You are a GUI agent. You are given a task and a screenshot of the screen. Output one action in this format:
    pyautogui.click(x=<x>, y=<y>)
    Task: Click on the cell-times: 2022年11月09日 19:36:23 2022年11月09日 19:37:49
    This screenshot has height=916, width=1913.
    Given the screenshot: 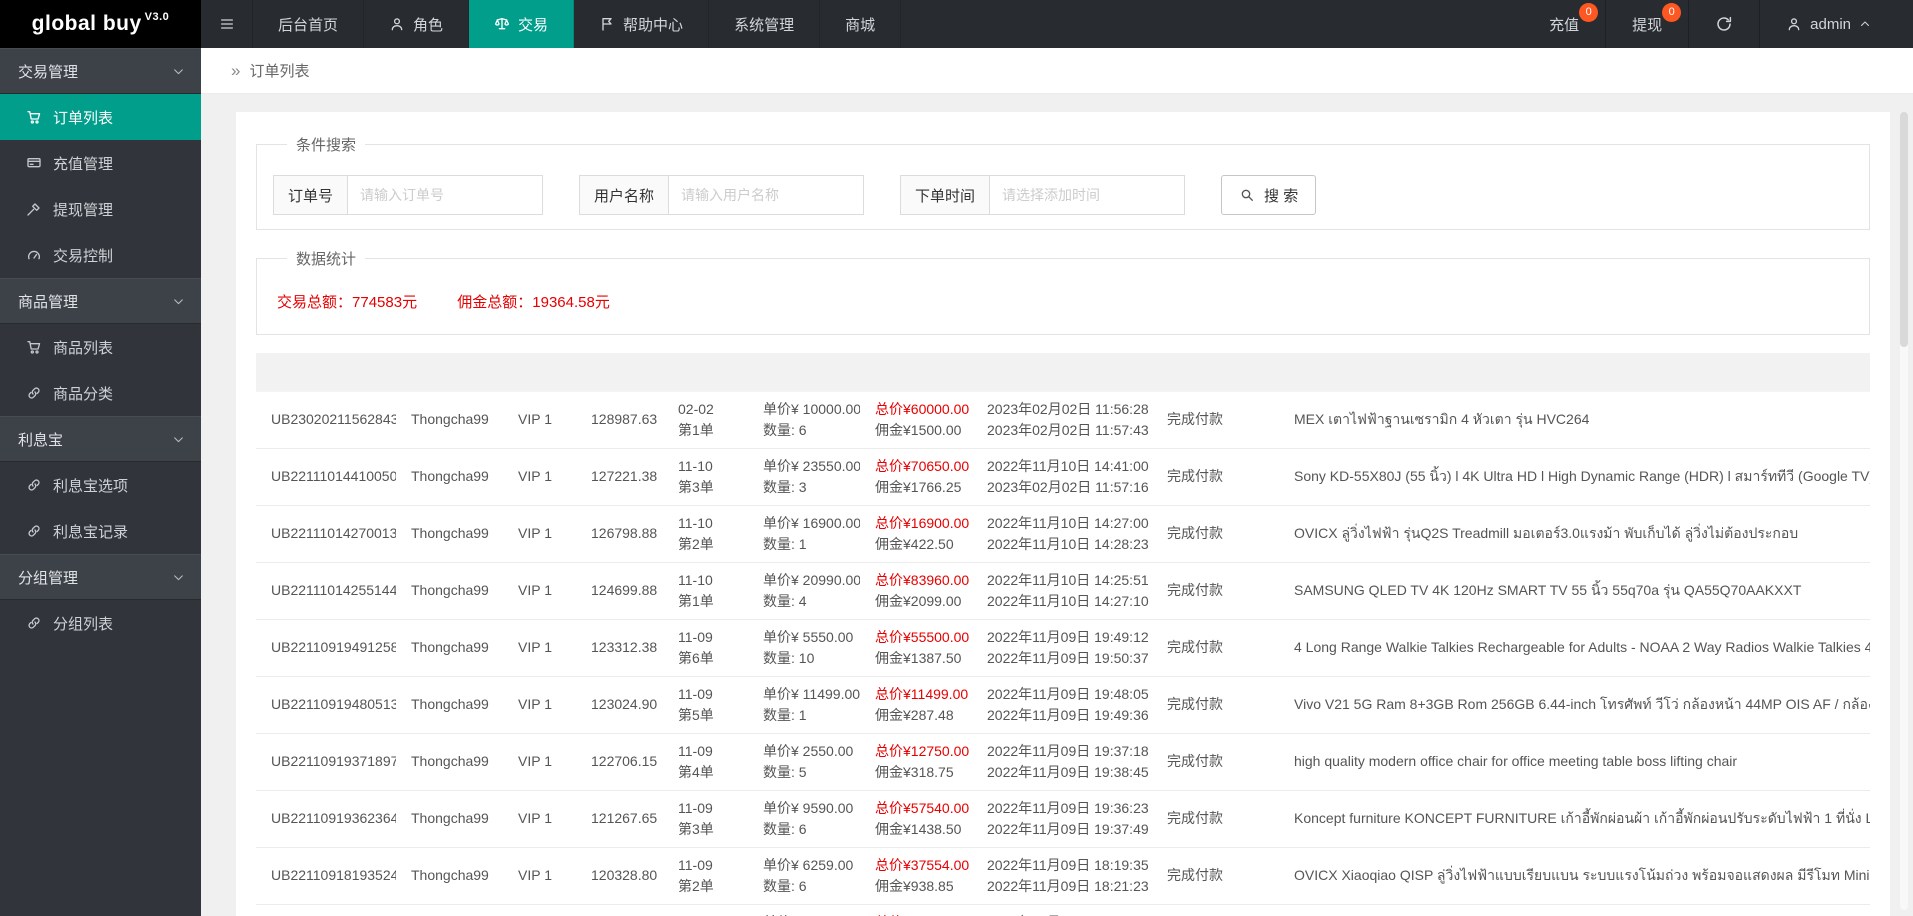 What is the action you would take?
    pyautogui.click(x=1062, y=819)
    